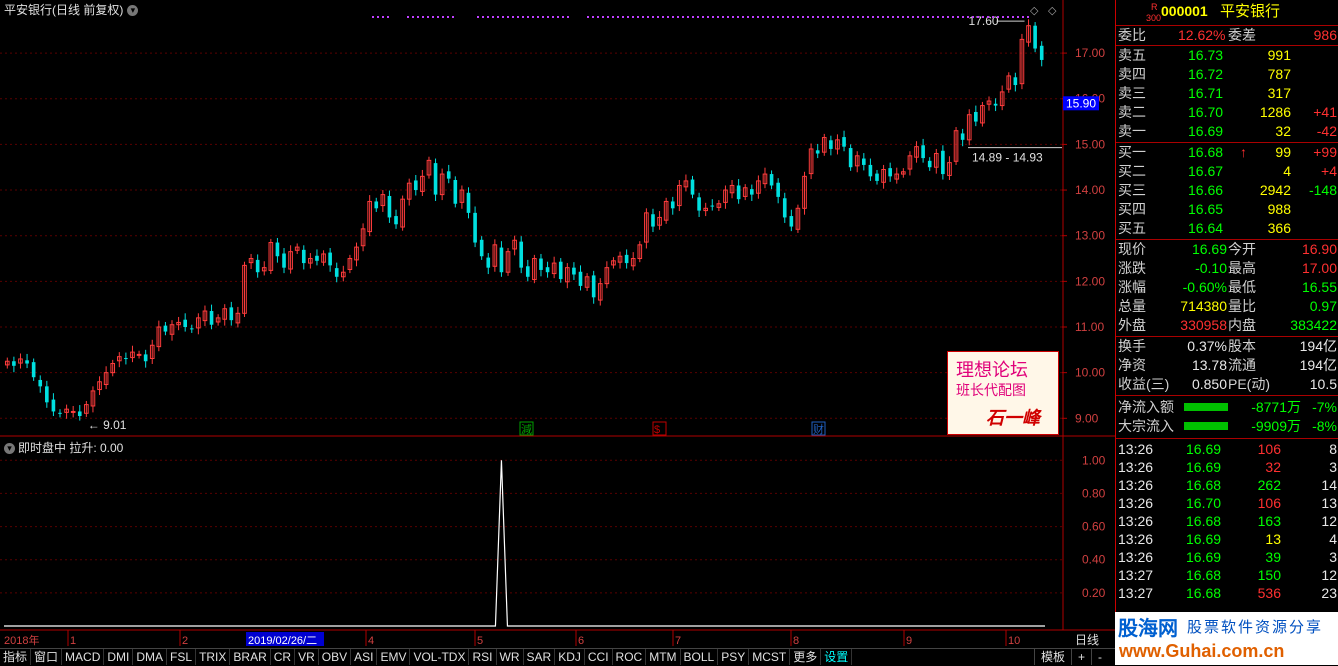  I want to click on stat-label: 外盘, so click(1132, 325).